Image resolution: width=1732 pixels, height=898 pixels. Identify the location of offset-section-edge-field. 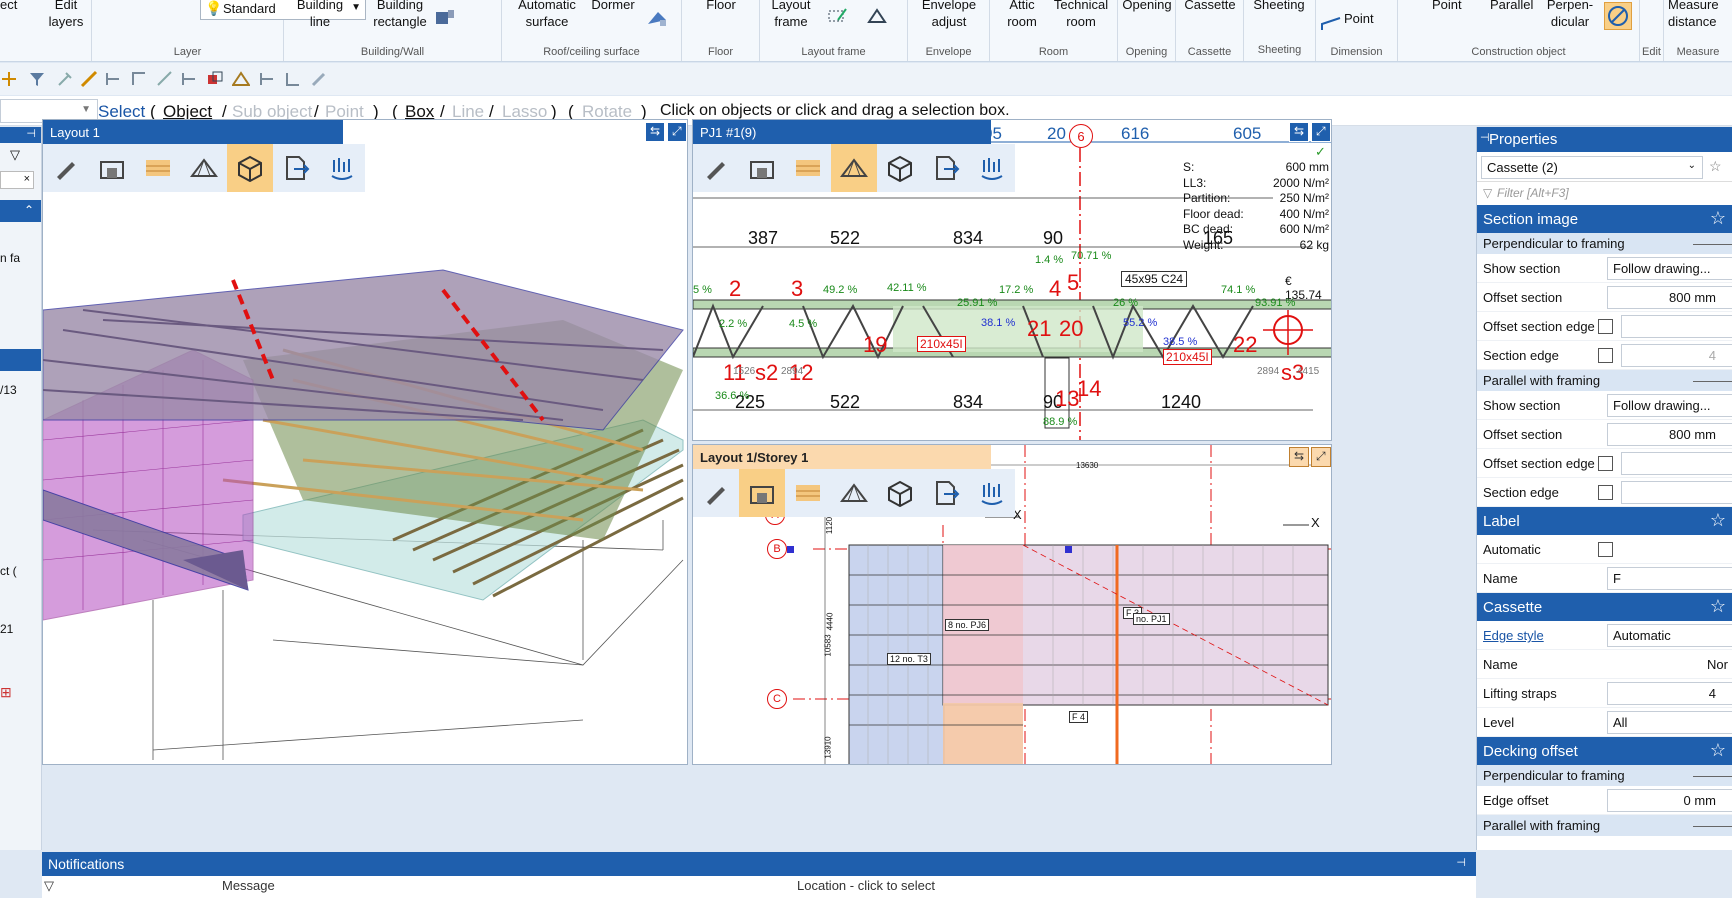
(1676, 326).